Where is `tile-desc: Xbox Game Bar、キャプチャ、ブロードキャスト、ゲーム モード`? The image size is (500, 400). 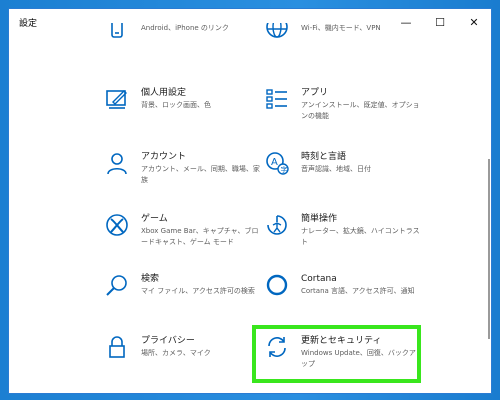 tile-desc: Xbox Game Bar、キャプチャ、ブロードキャスト、ゲーム モード is located at coordinates (200, 236).